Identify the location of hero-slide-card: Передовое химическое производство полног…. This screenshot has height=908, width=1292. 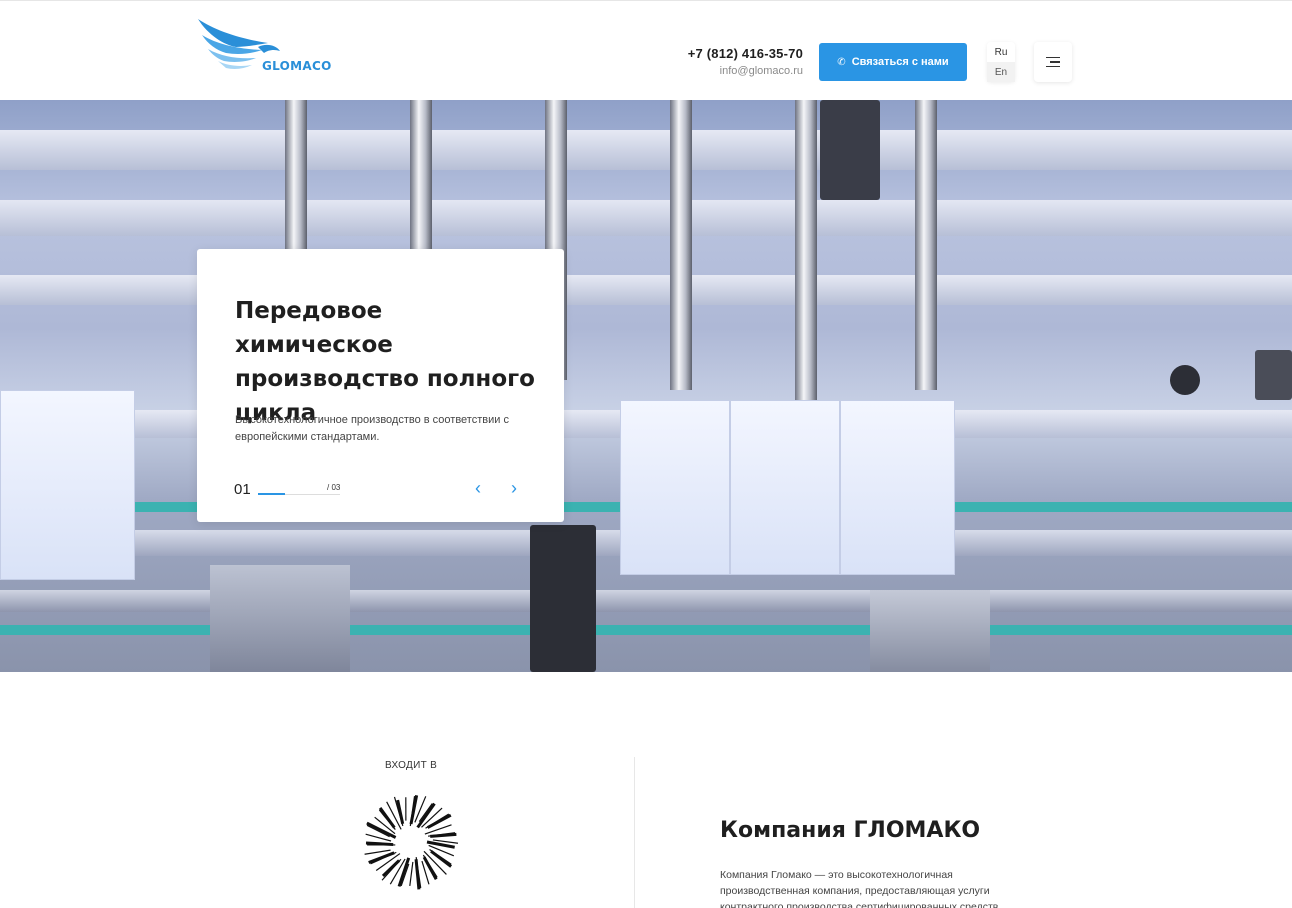
(380, 385).